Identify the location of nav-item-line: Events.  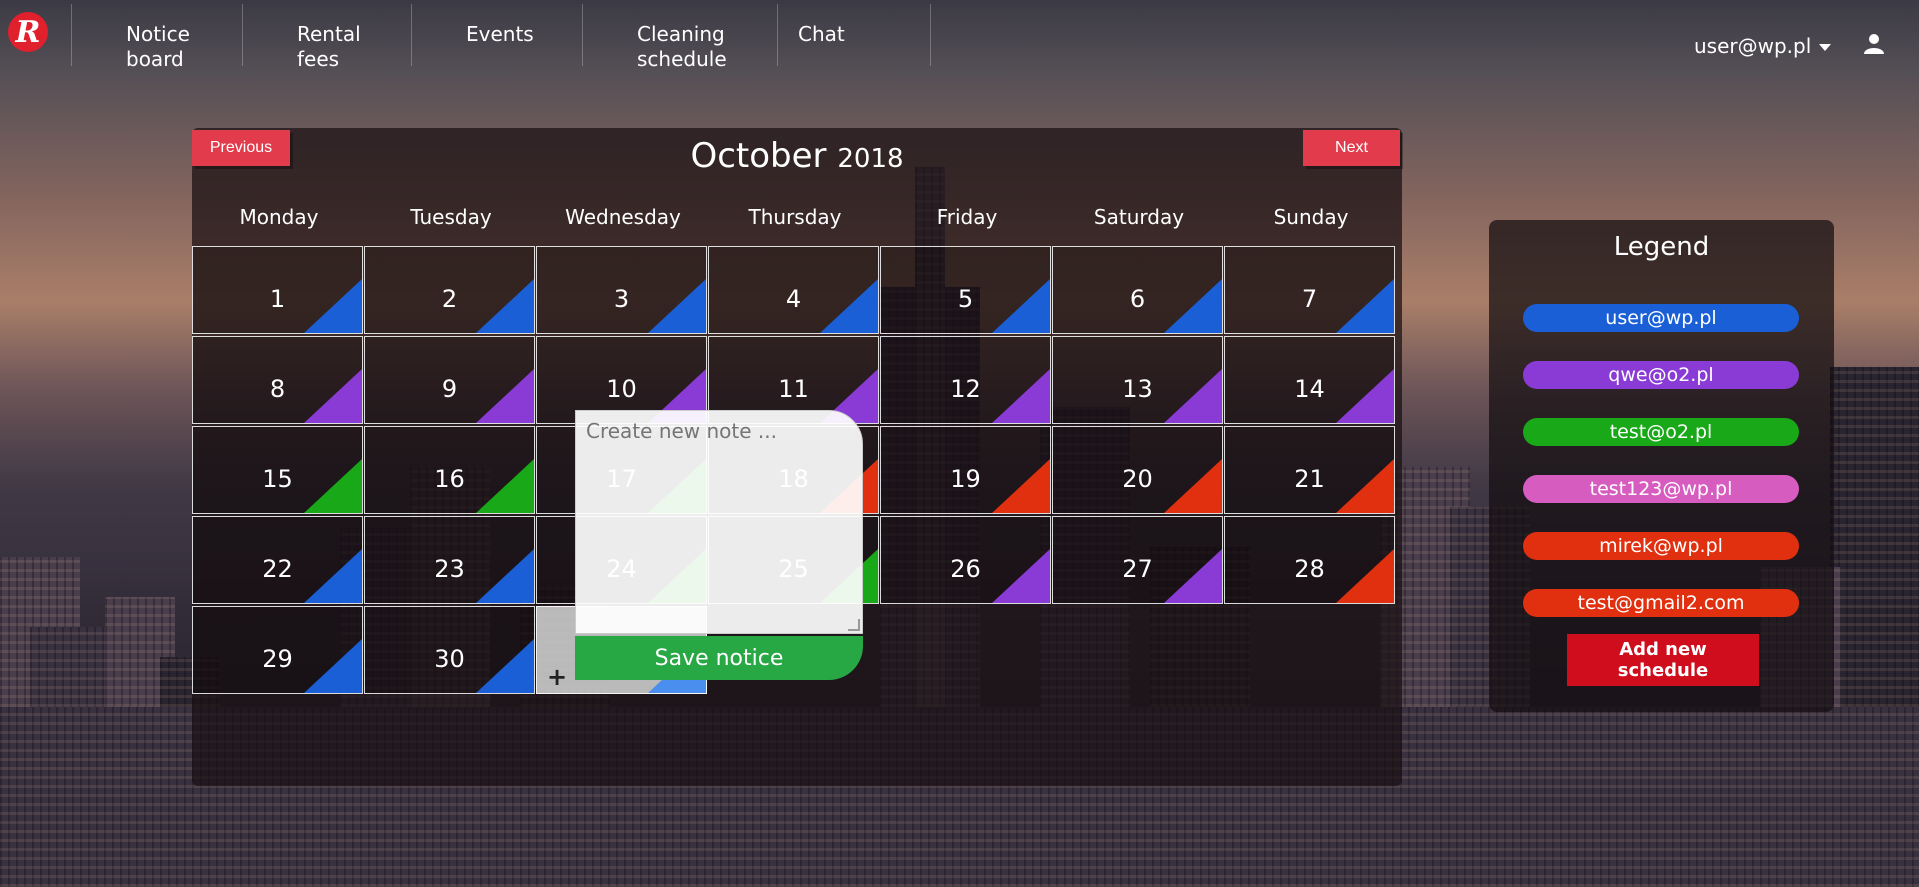
(500, 34).